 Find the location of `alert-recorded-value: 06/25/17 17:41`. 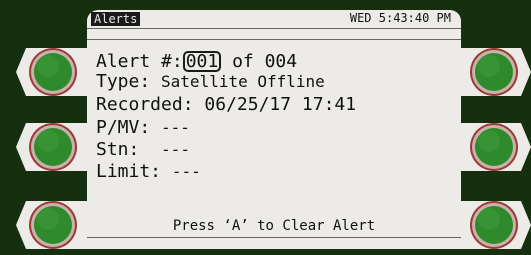

alert-recorded-value: 06/25/17 17:41 is located at coordinates (280, 104).